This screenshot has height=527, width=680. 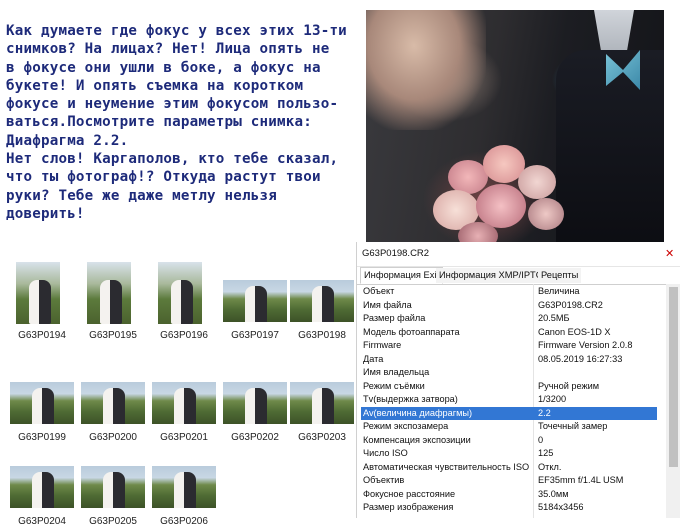 What do you see at coordinates (141, 195) in the screenshot?
I see `headline-line: руки? Тебе же даже метлу нельзя` at bounding box center [141, 195].